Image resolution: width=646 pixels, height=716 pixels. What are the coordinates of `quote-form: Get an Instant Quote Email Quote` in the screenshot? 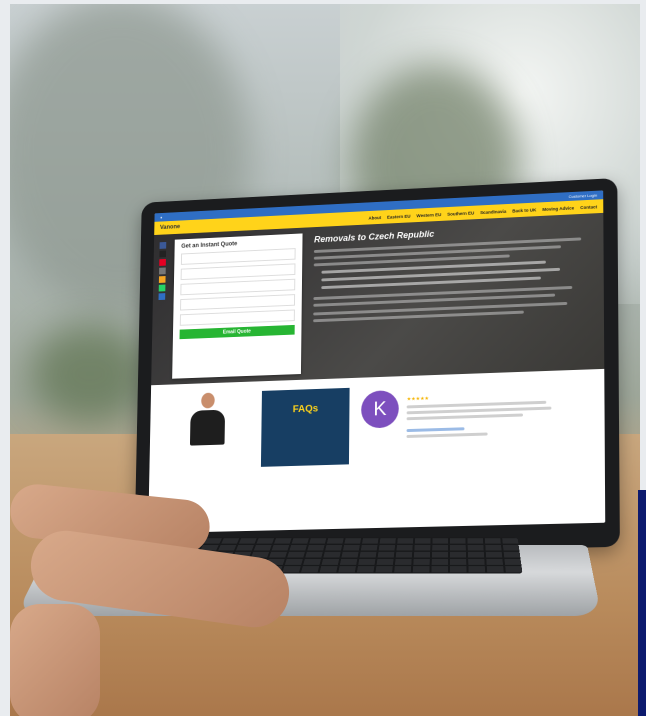 It's located at (237, 306).